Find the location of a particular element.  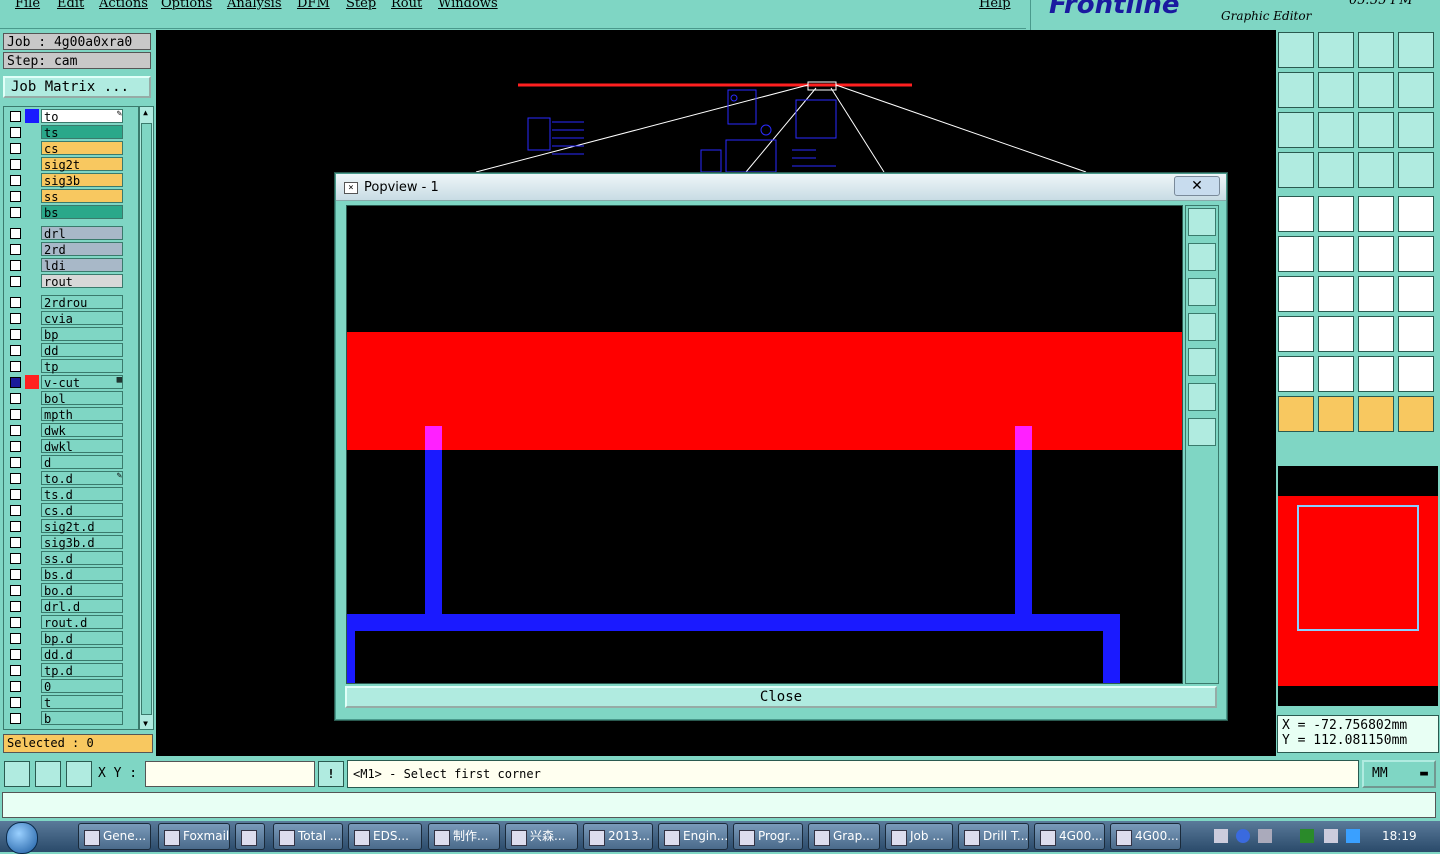

pan-right-icon is located at coordinates (1336, 90).